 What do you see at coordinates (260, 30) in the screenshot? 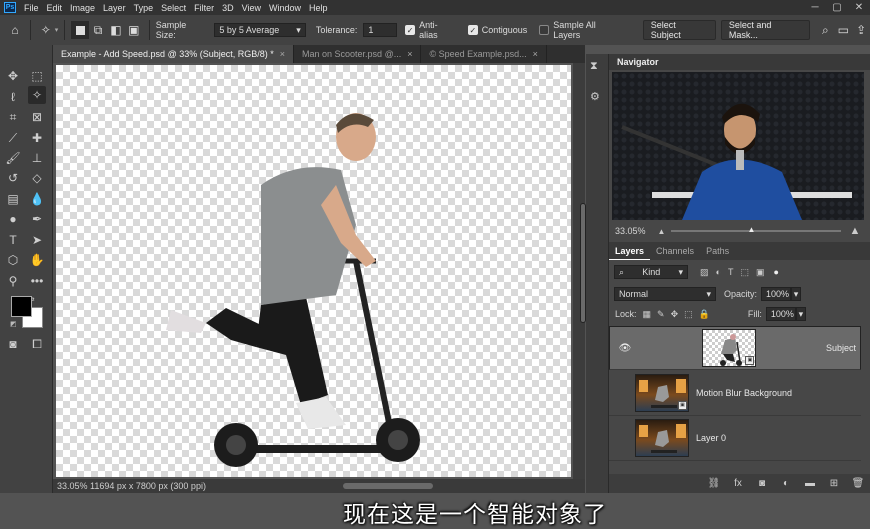
I see `sample-size-select: 5 by 5 Average ▾` at bounding box center [260, 30].